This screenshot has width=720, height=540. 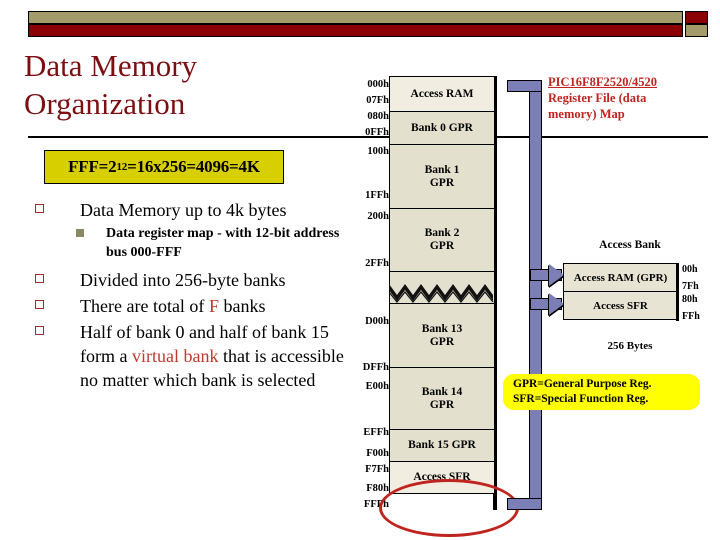 I want to click on address-label-F80h: F80h, so click(x=377, y=488).